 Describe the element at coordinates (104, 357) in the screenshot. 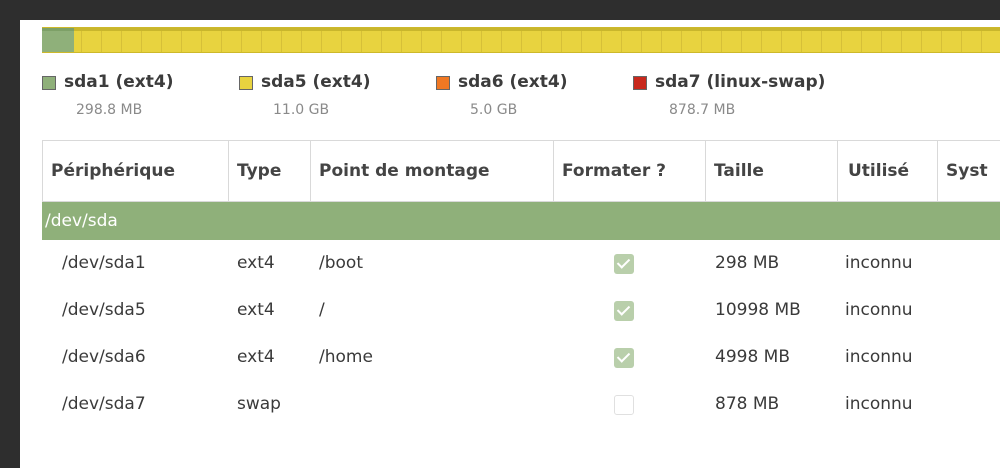

I see `cell-device: /dev/sda6` at that location.